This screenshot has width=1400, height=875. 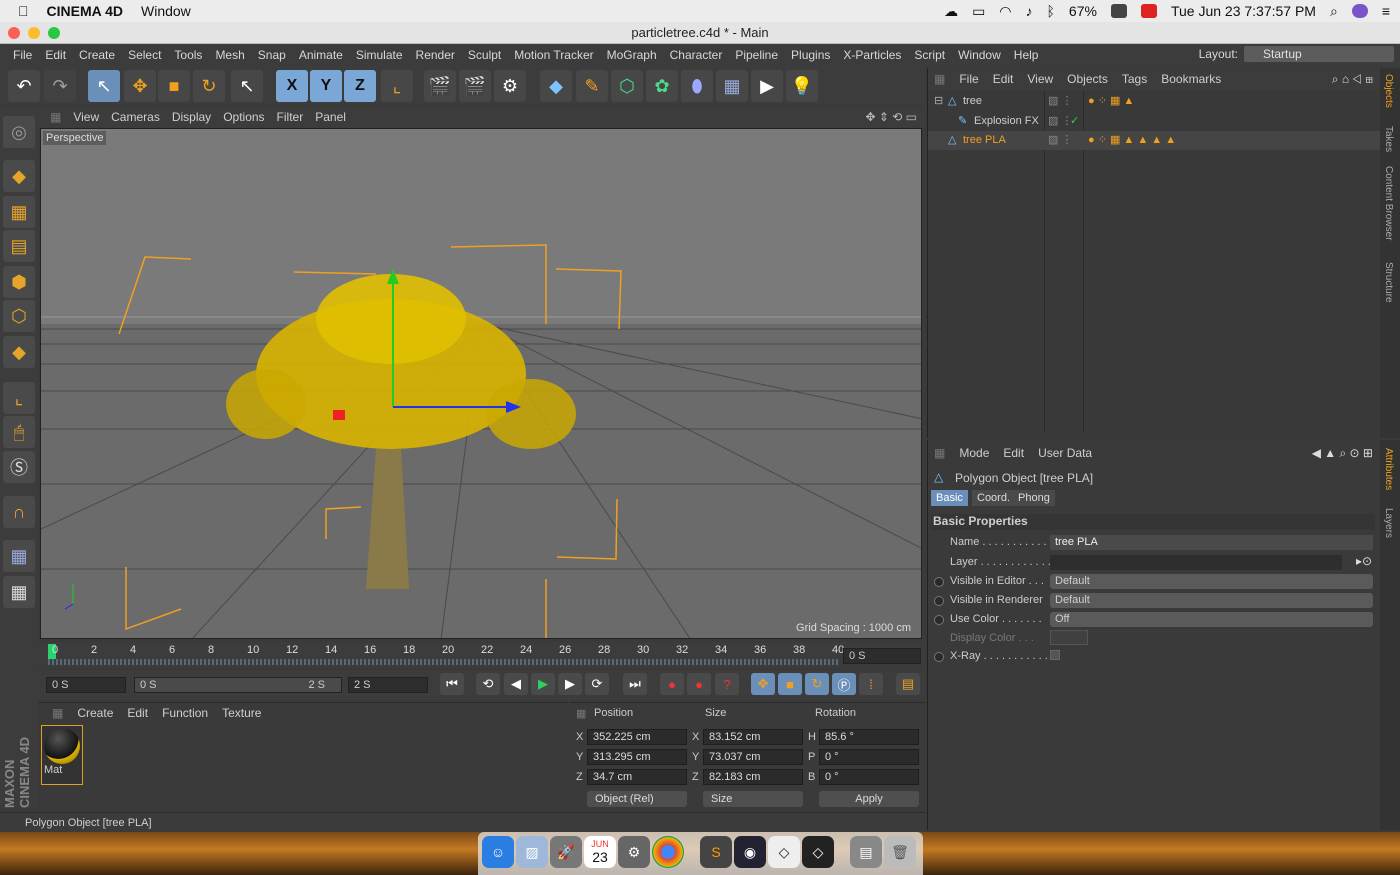 I want to click on preview-icon: ▨, so click(x=532, y=852).